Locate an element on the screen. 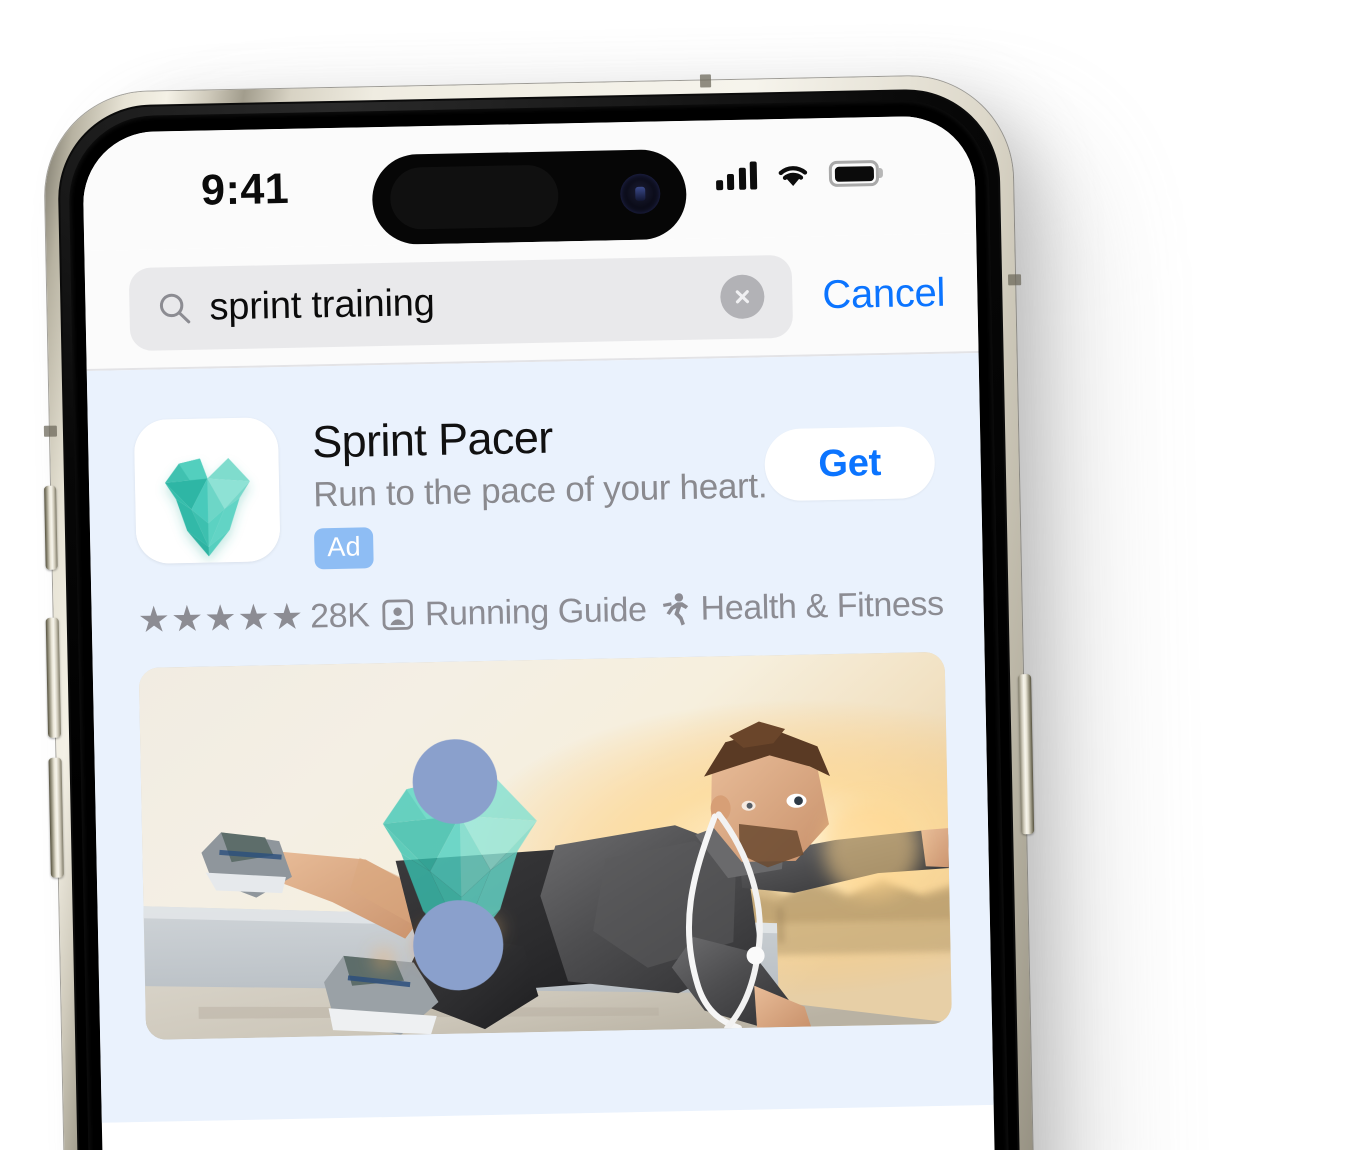 This screenshot has height=1150, width=1368. search-icon is located at coordinates (175, 308).